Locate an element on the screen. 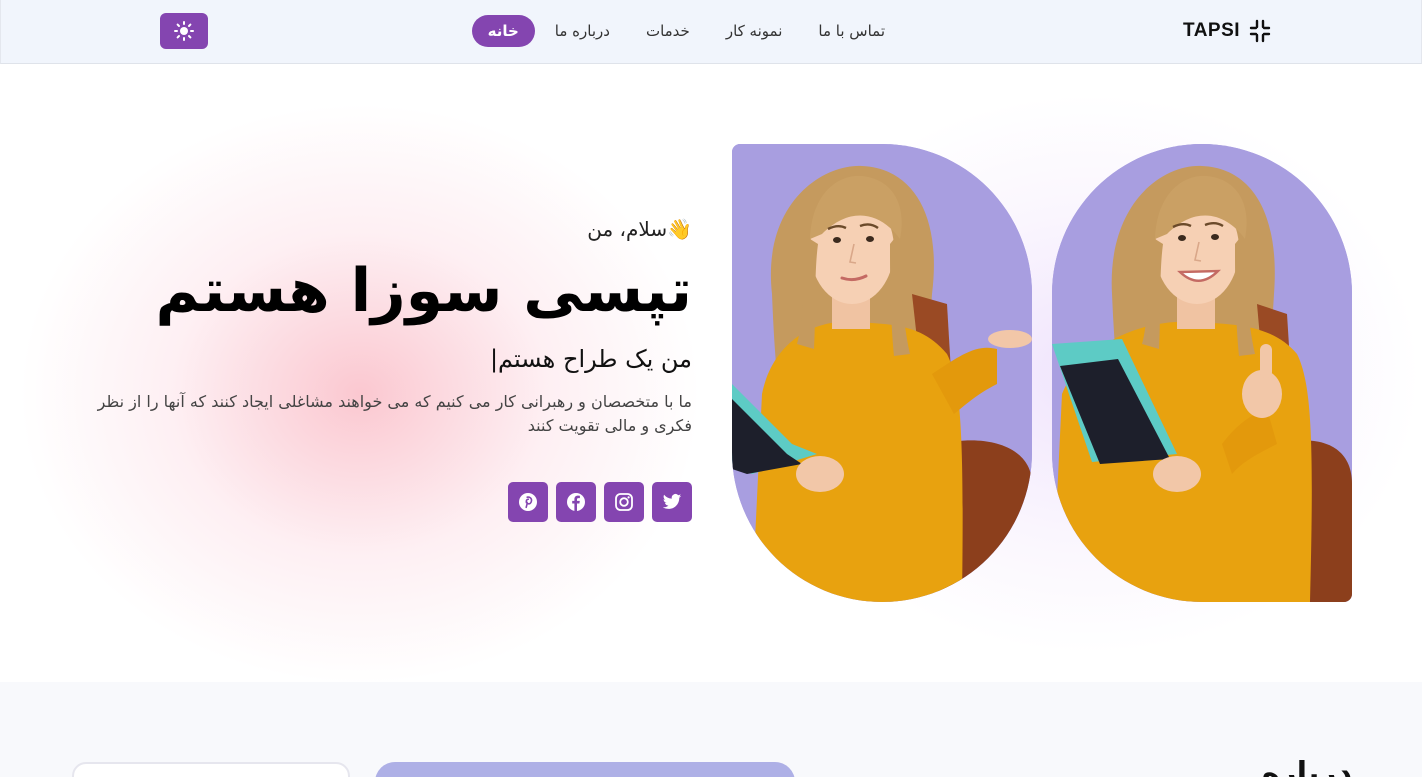 The image size is (1422, 777). twitter-button is located at coordinates (672, 502).